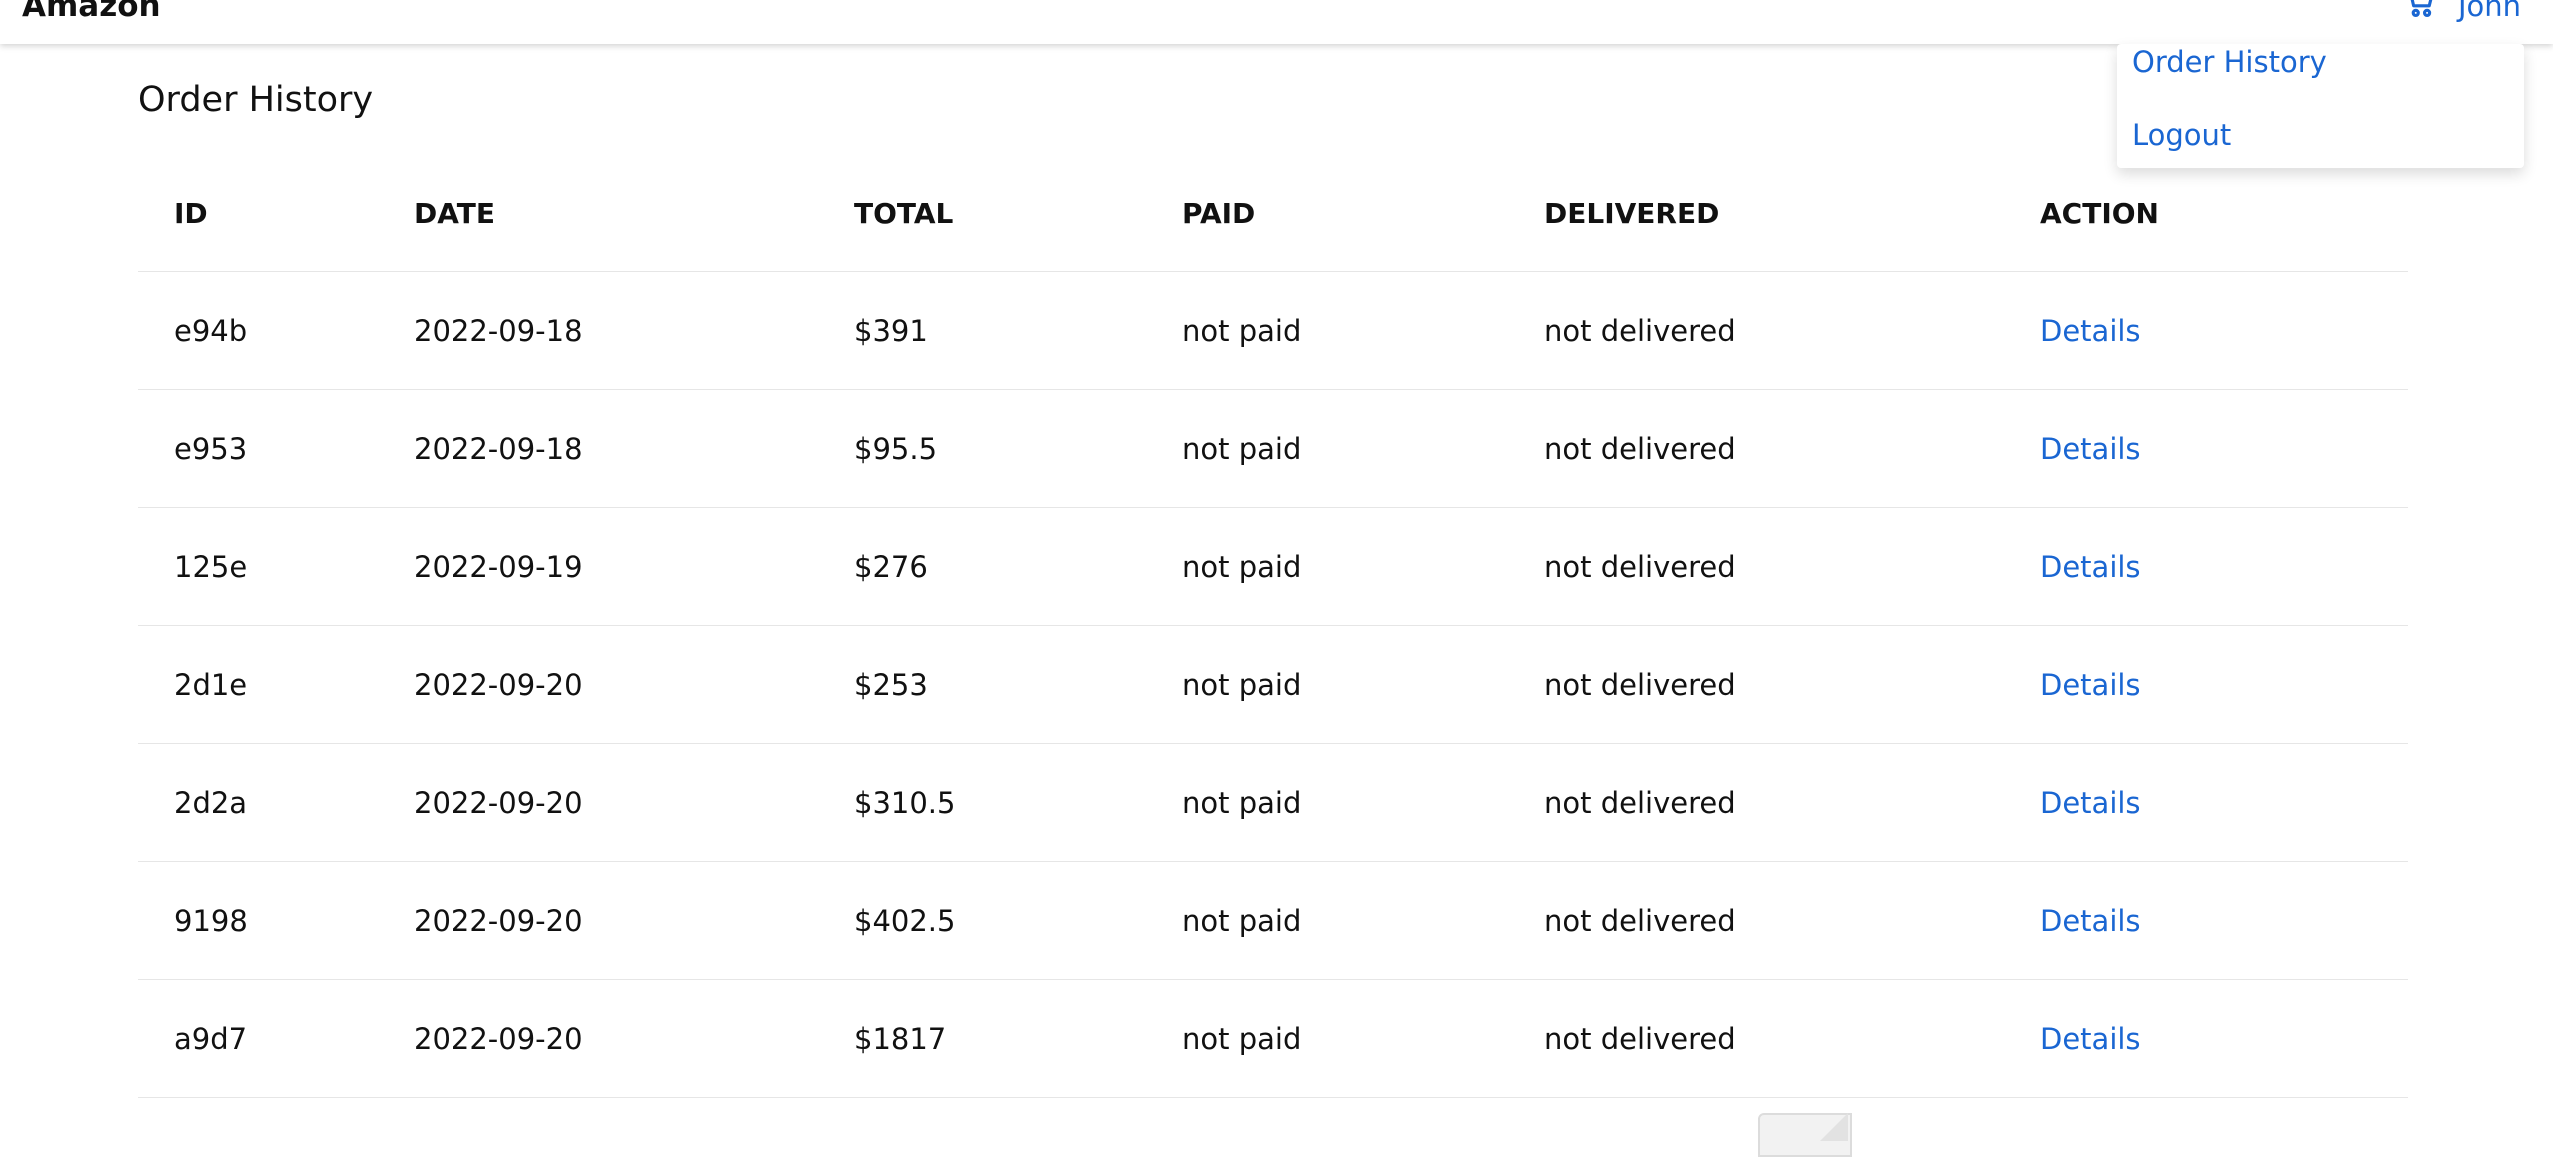  Describe the element at coordinates (1018, 213) in the screenshot. I see `column-header-total: TOTAL` at that location.